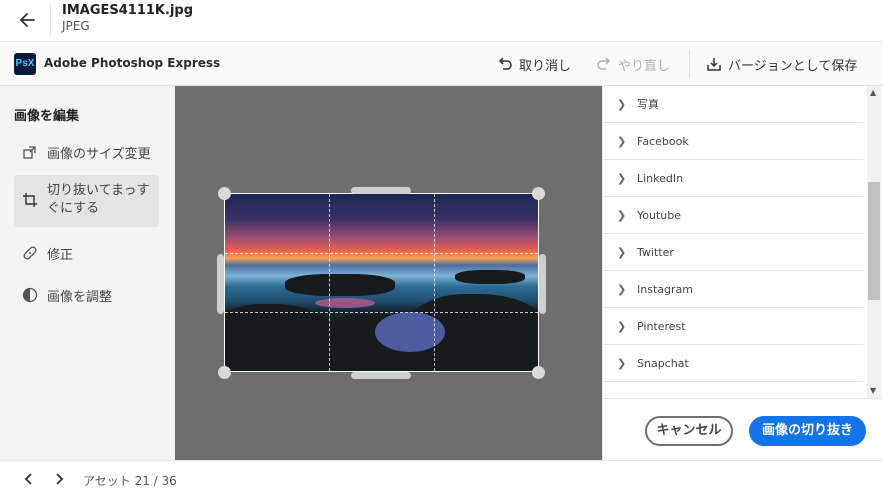  I want to click on action-bar: キャンセル 画像の切り抜き, so click(743, 429).